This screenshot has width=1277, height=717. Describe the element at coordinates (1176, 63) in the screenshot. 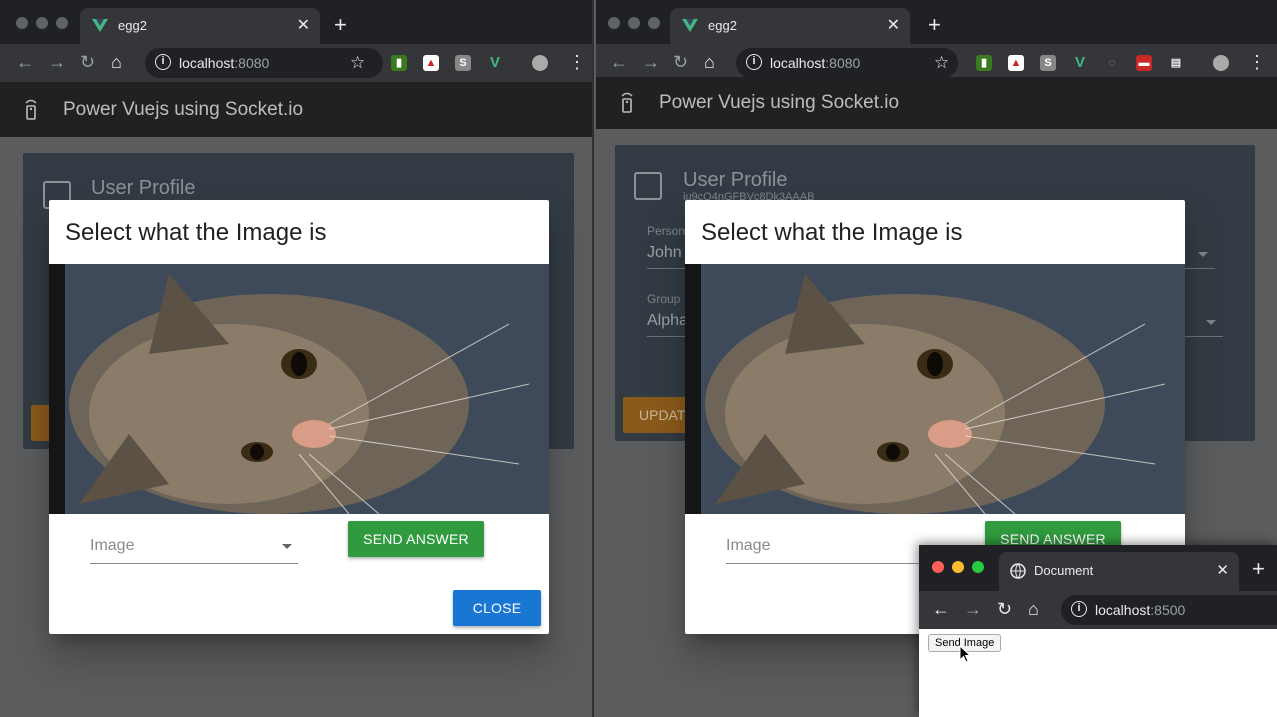

I see `doc-extension-icon: ▤` at that location.